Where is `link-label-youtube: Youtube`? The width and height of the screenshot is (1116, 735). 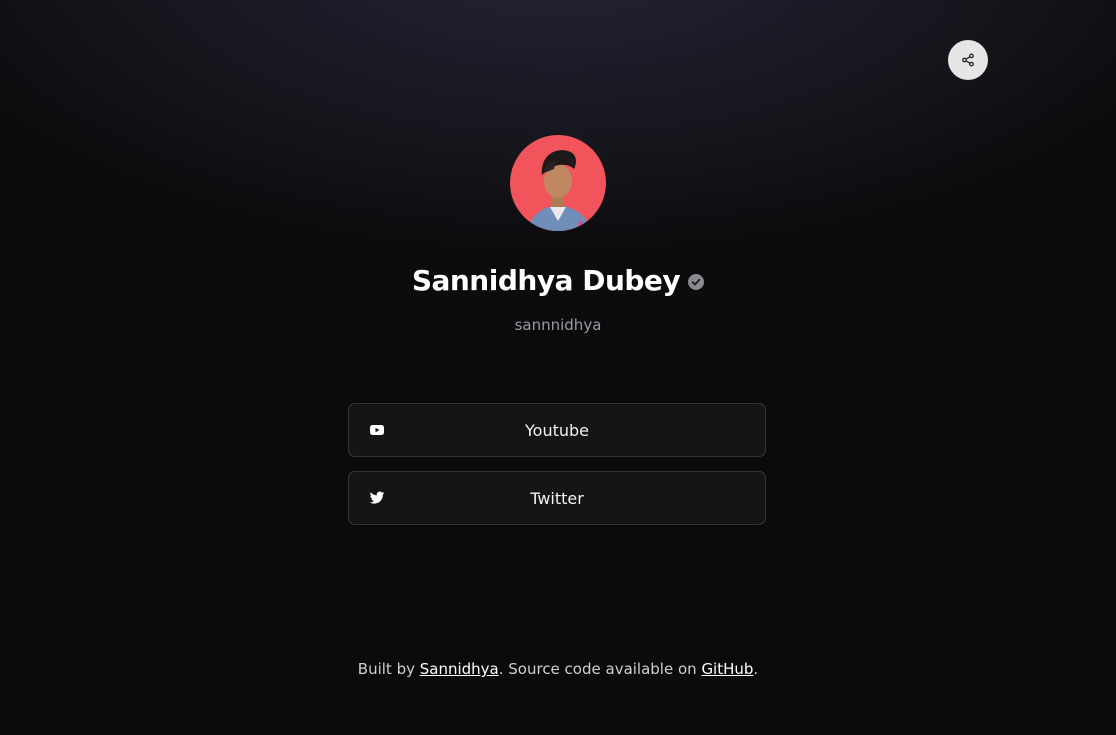 link-label-youtube: Youtube is located at coordinates (557, 430).